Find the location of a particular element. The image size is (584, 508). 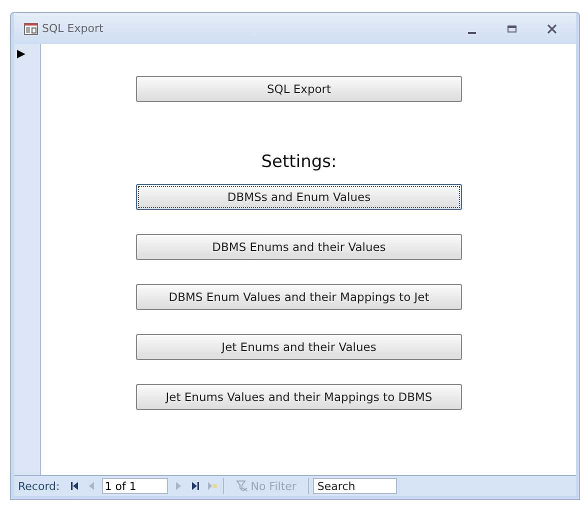

minimize-icon is located at coordinates (472, 33).